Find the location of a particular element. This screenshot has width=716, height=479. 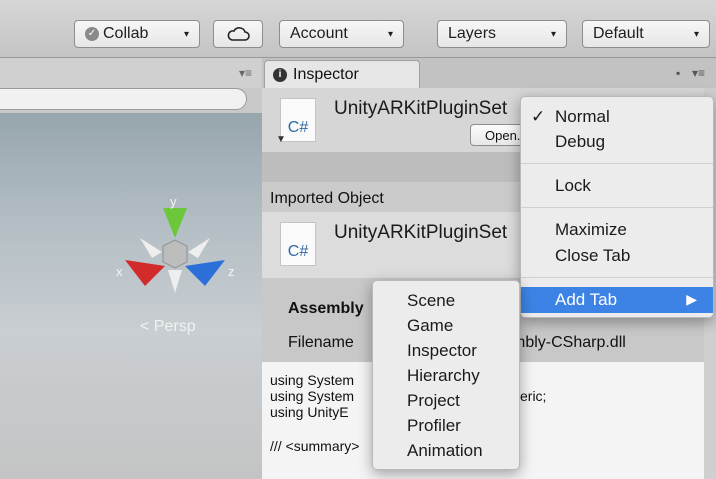

persp-label: < Persp is located at coordinates (168, 327).